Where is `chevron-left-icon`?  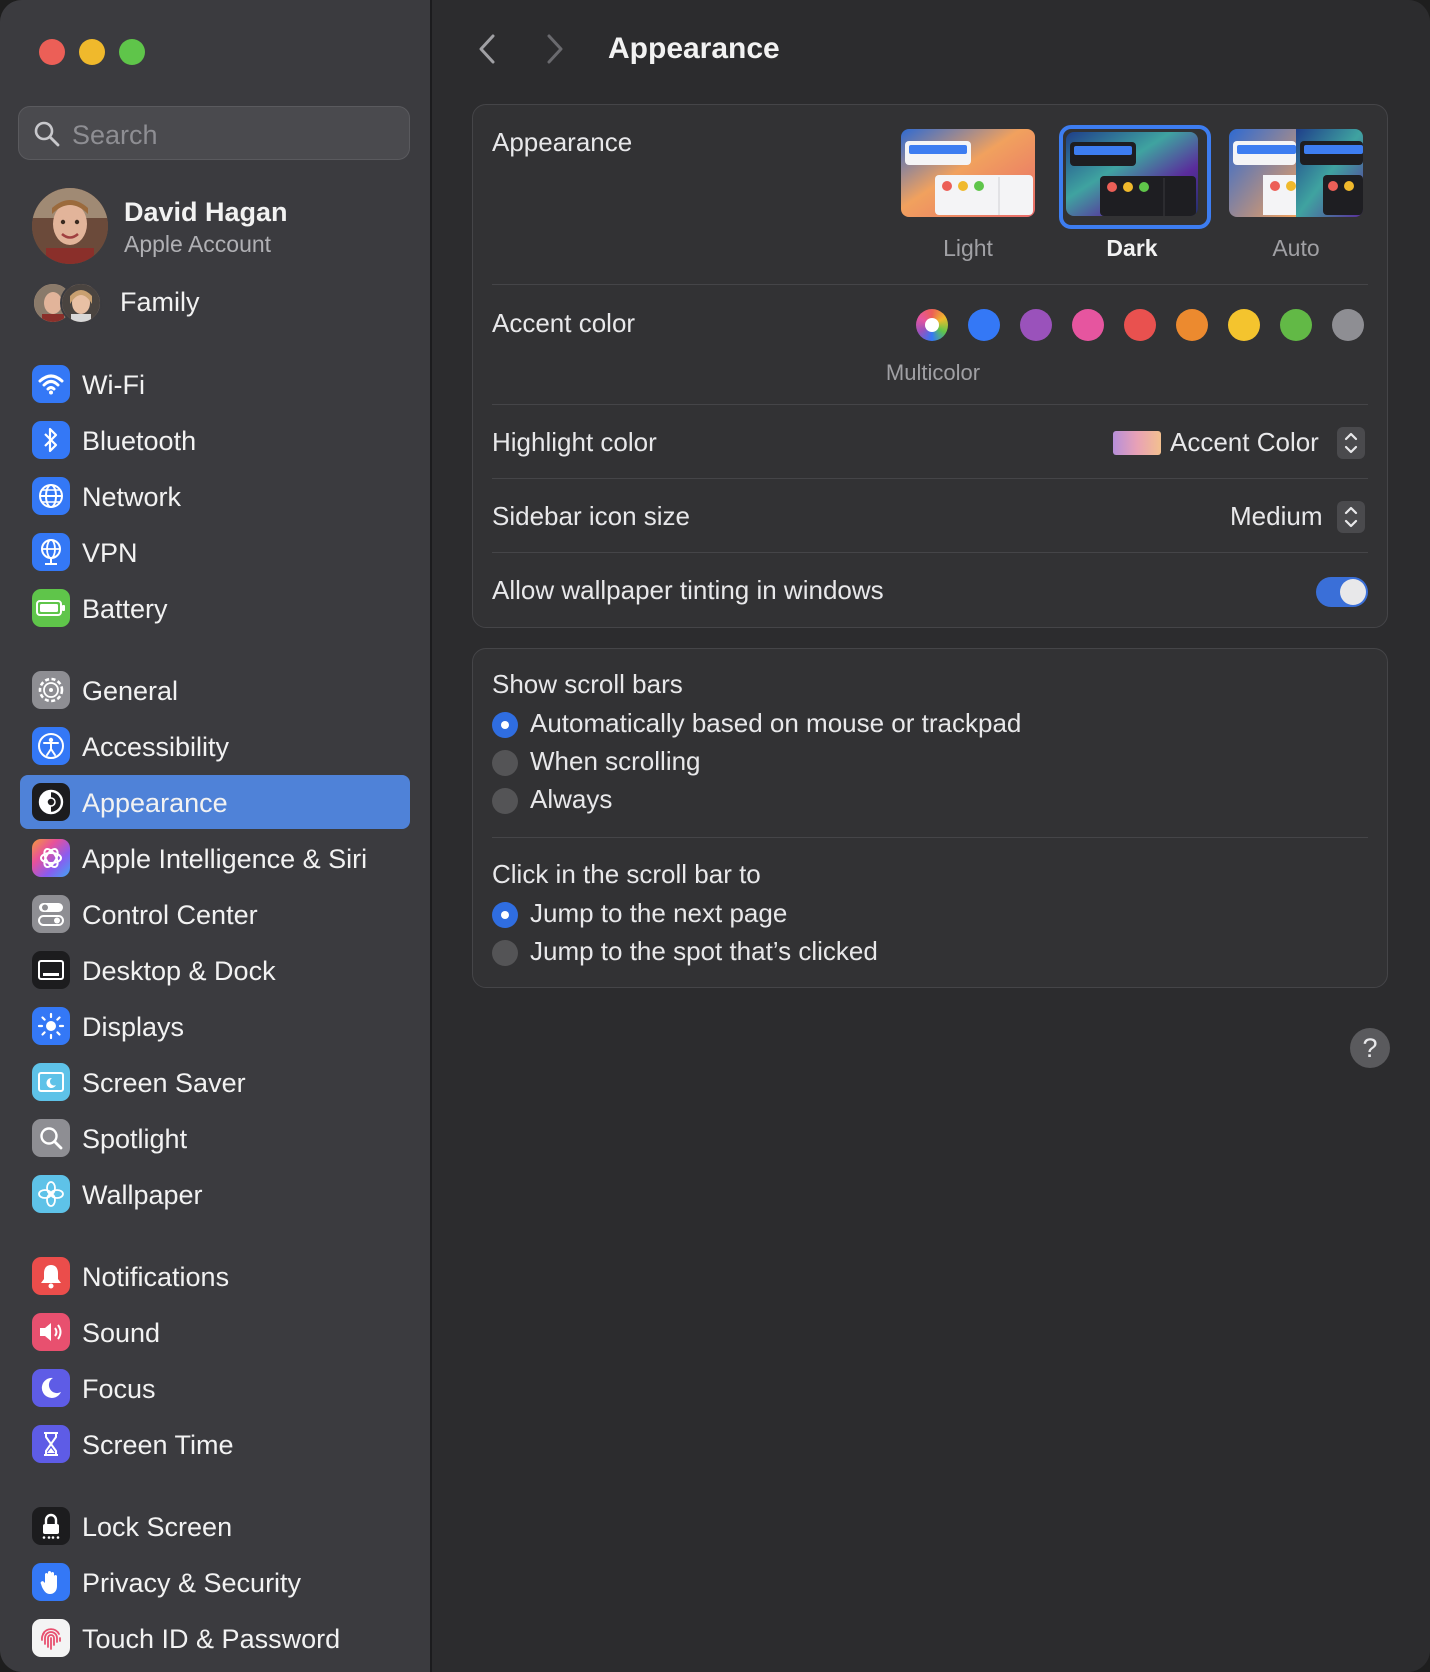 chevron-left-icon is located at coordinates (487, 52).